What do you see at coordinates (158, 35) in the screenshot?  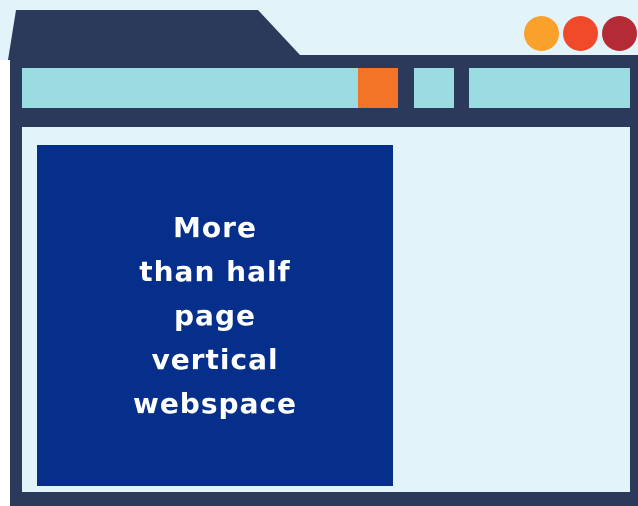 I see `browser-tab` at bounding box center [158, 35].